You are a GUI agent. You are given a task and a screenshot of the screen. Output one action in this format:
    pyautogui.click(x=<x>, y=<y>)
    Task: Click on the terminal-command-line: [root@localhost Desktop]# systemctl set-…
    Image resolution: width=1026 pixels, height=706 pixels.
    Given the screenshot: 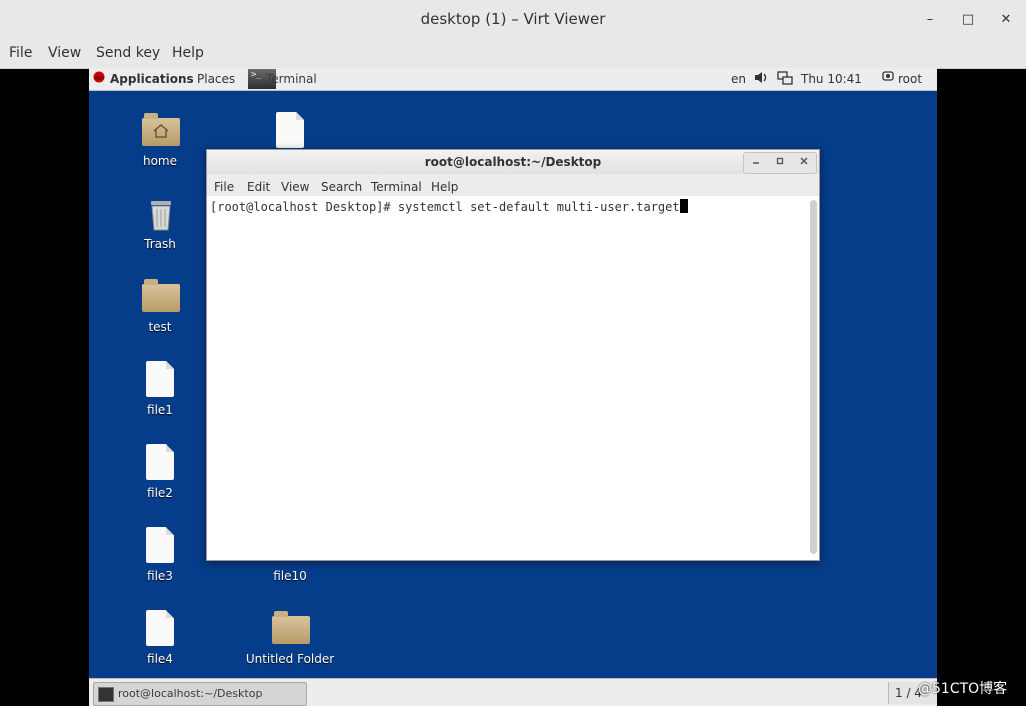 What is the action you would take?
    pyautogui.click(x=449, y=206)
    